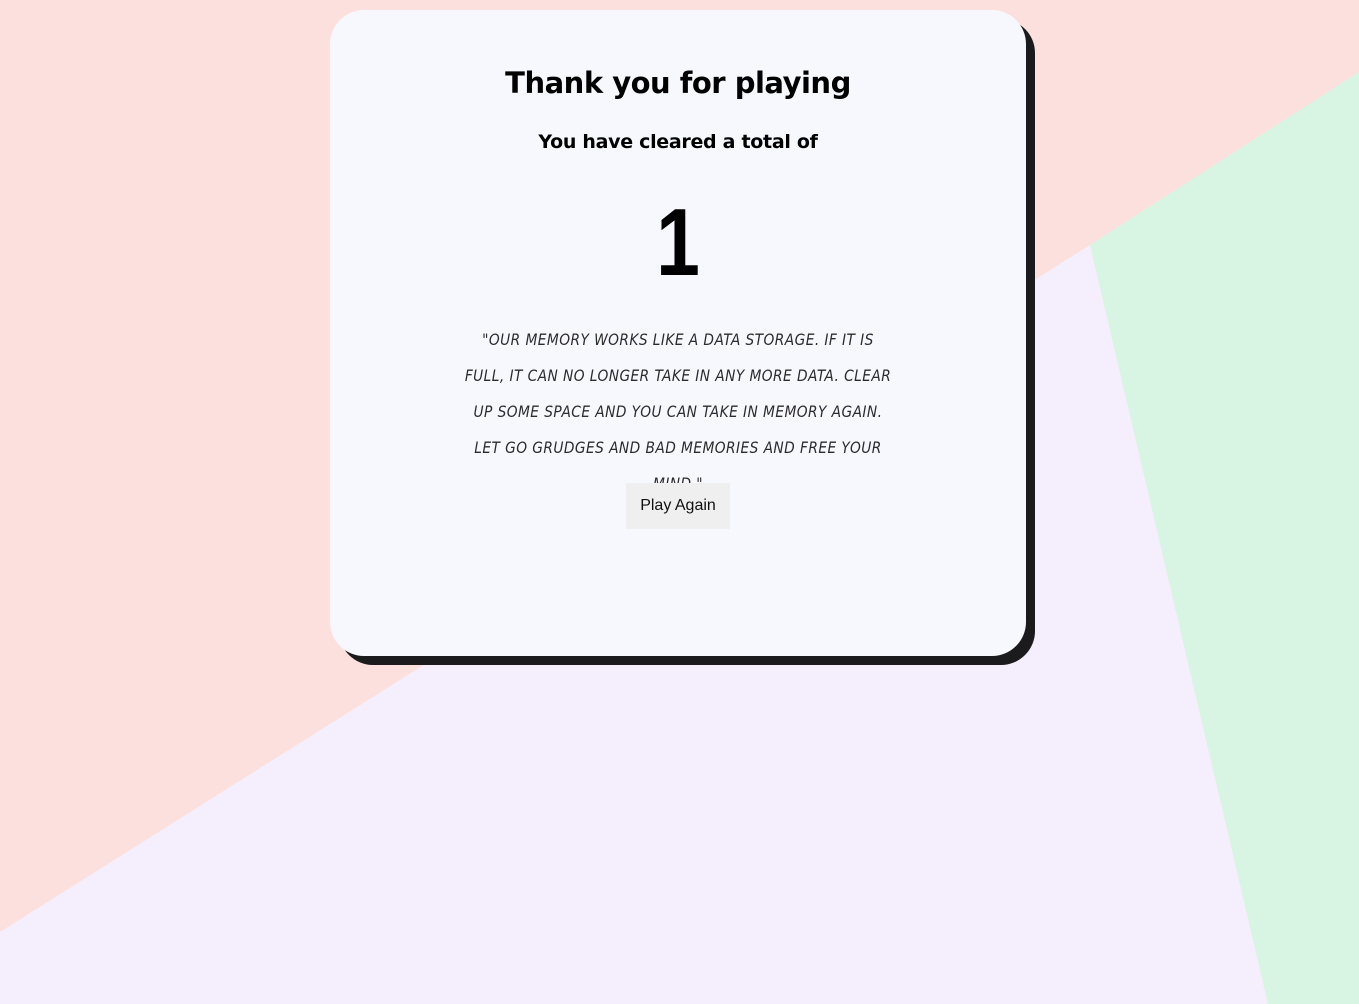 The height and width of the screenshot is (1004, 1359). I want to click on page-title: Thank you for playing, so click(678, 83).